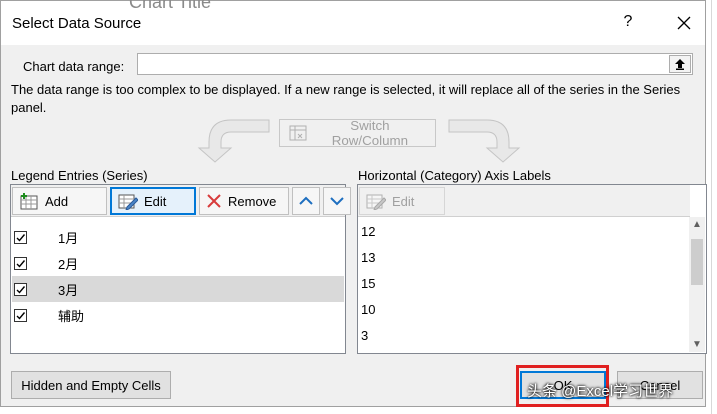 The width and height of the screenshot is (717, 414). I want to click on axis-edit-label: Edit, so click(403, 201).